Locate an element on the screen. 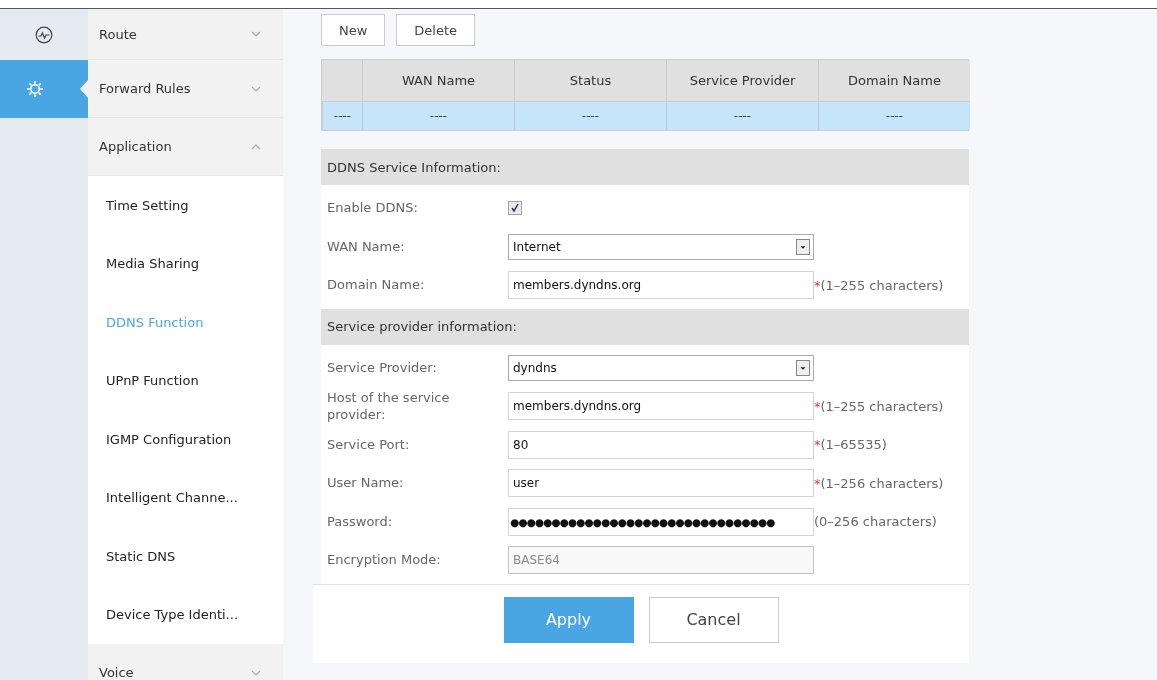 The image size is (1157, 680). dropdown: Internet is located at coordinates (661, 246).